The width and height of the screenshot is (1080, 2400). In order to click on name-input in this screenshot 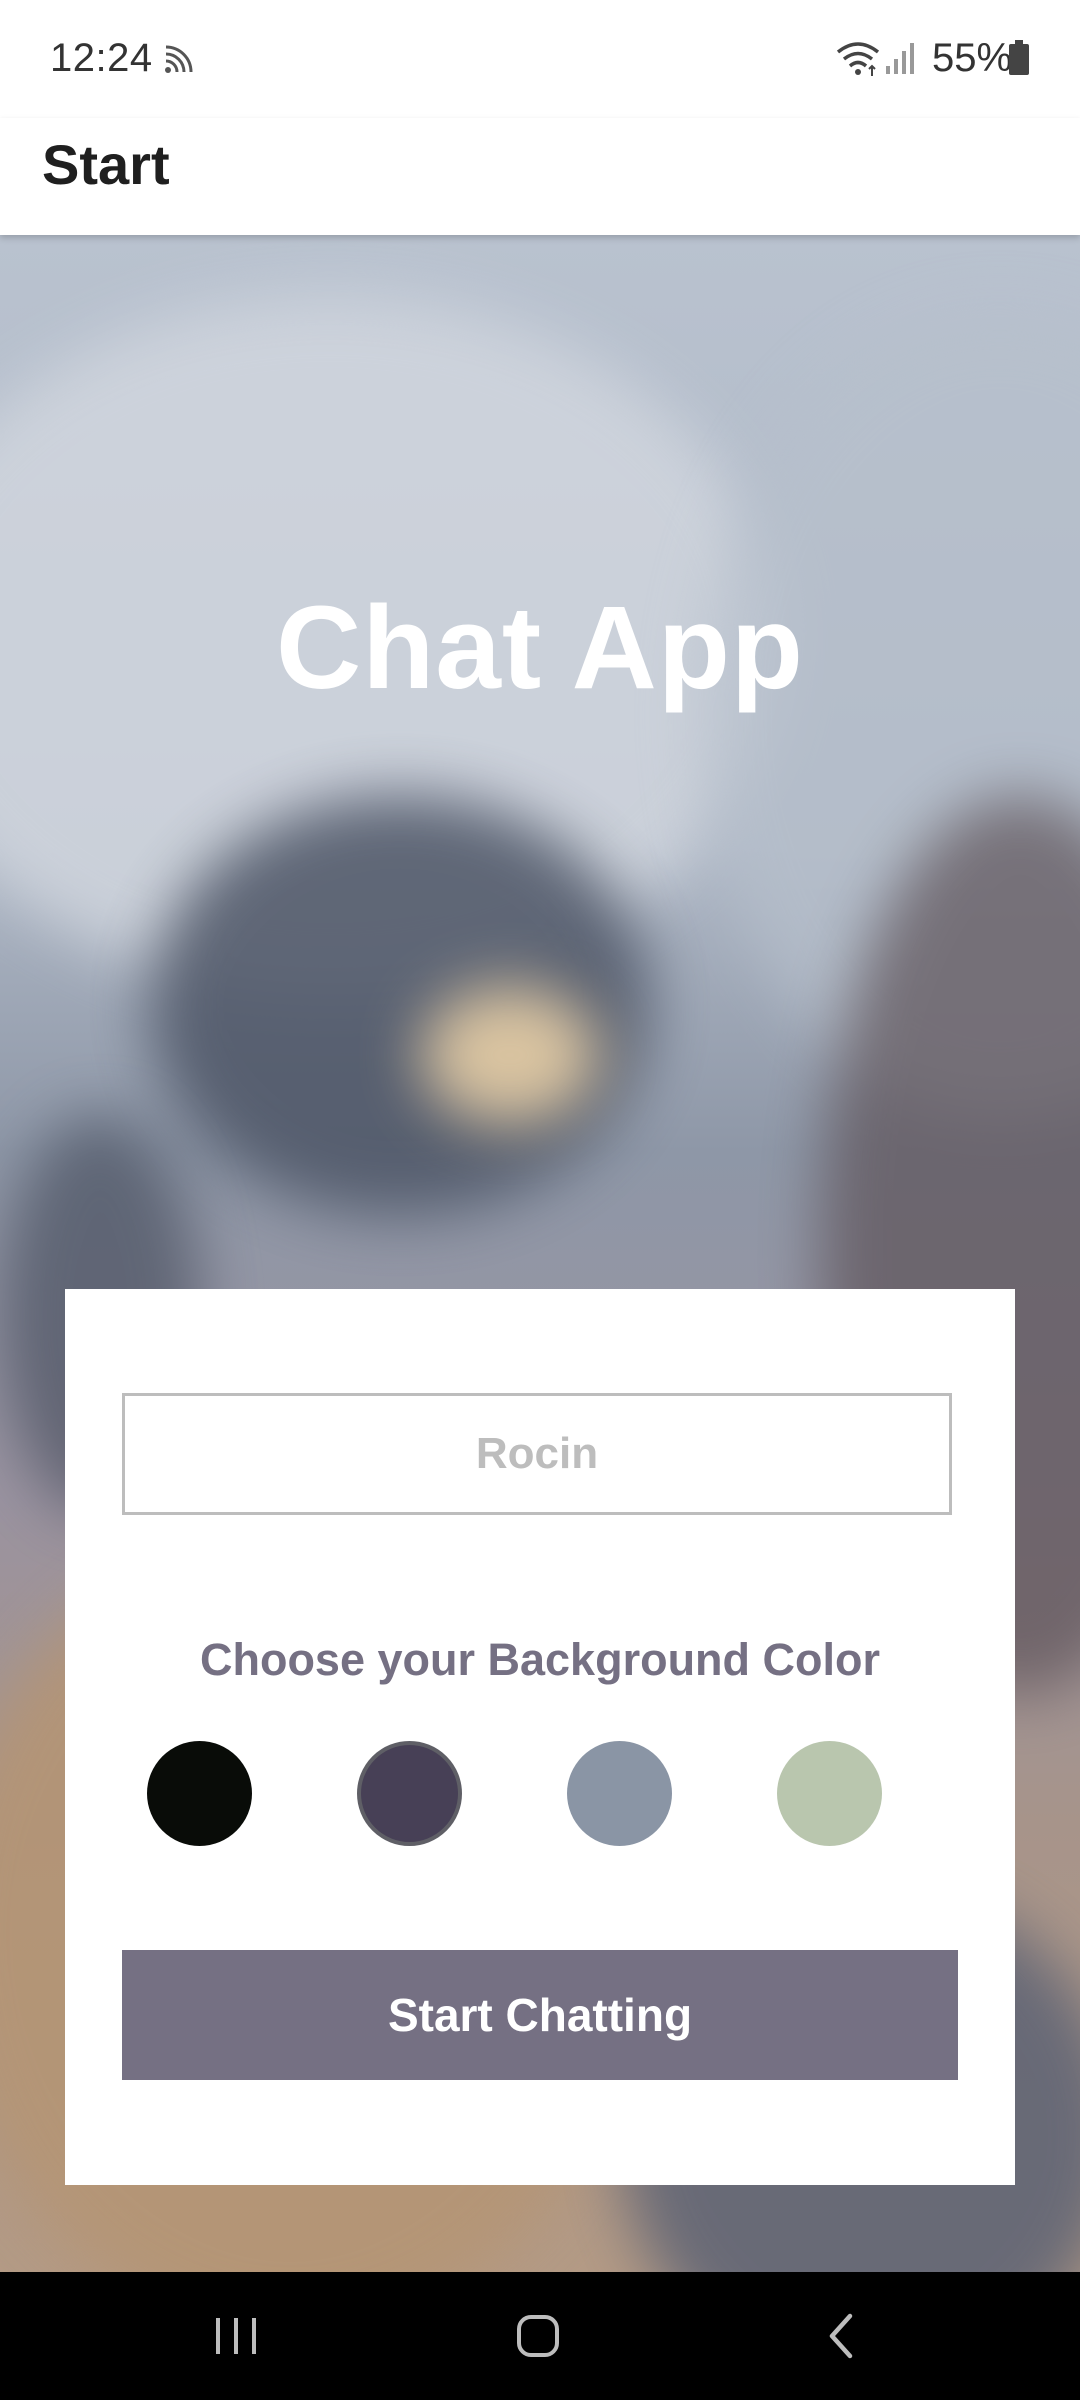, I will do `click(537, 1454)`.